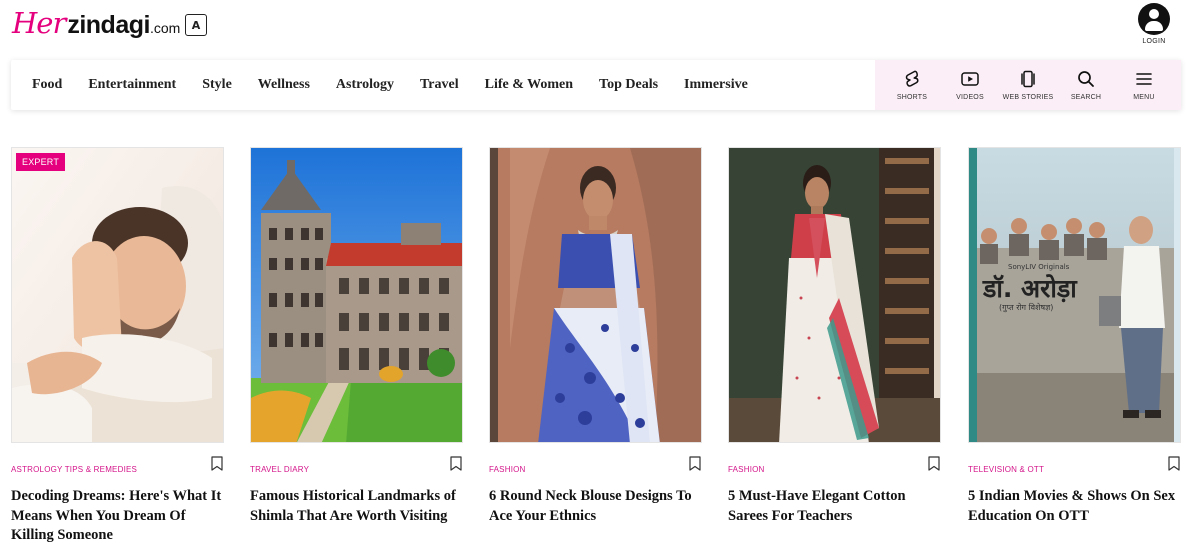 This screenshot has height=544, width=1200. I want to click on article-category: ASTROLOGY TIPS & REMEDIES, so click(74, 469).